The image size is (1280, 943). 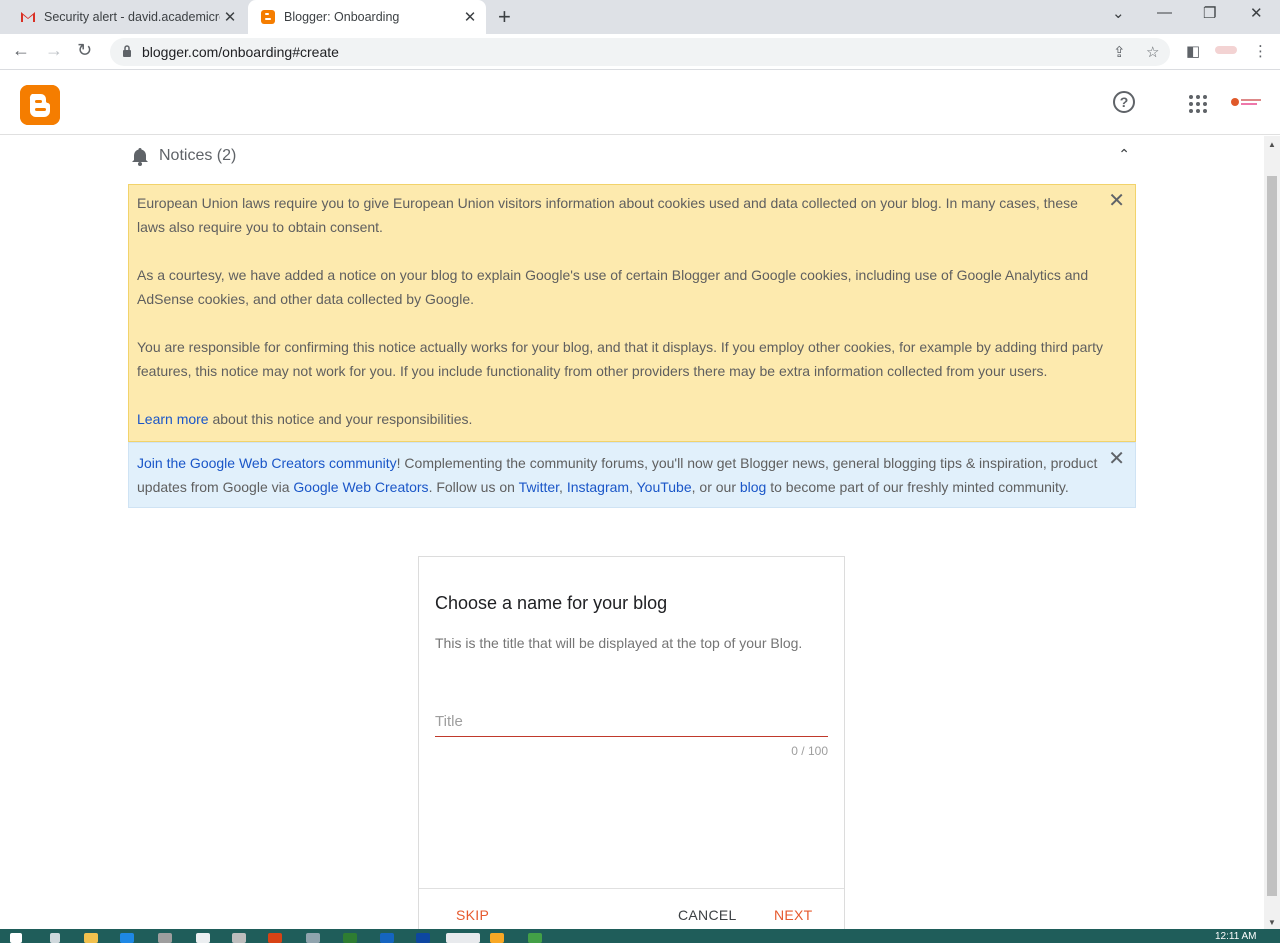 I want to click on gmail-icon, so click(x=28, y=17).